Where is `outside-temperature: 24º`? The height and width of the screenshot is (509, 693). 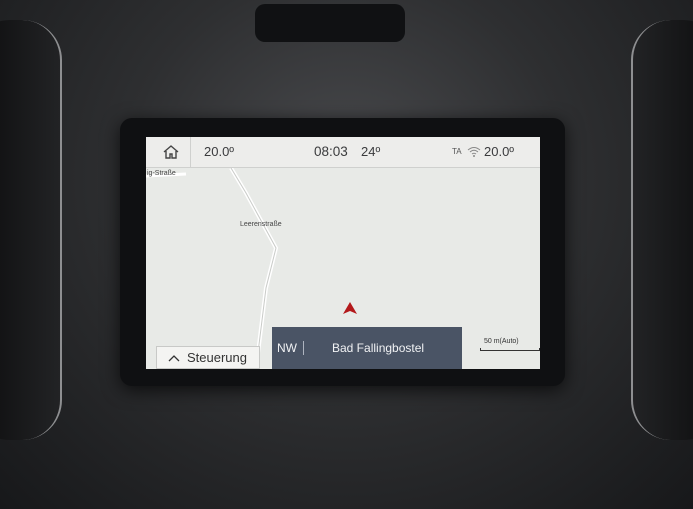
outside-temperature: 24º is located at coordinates (371, 151).